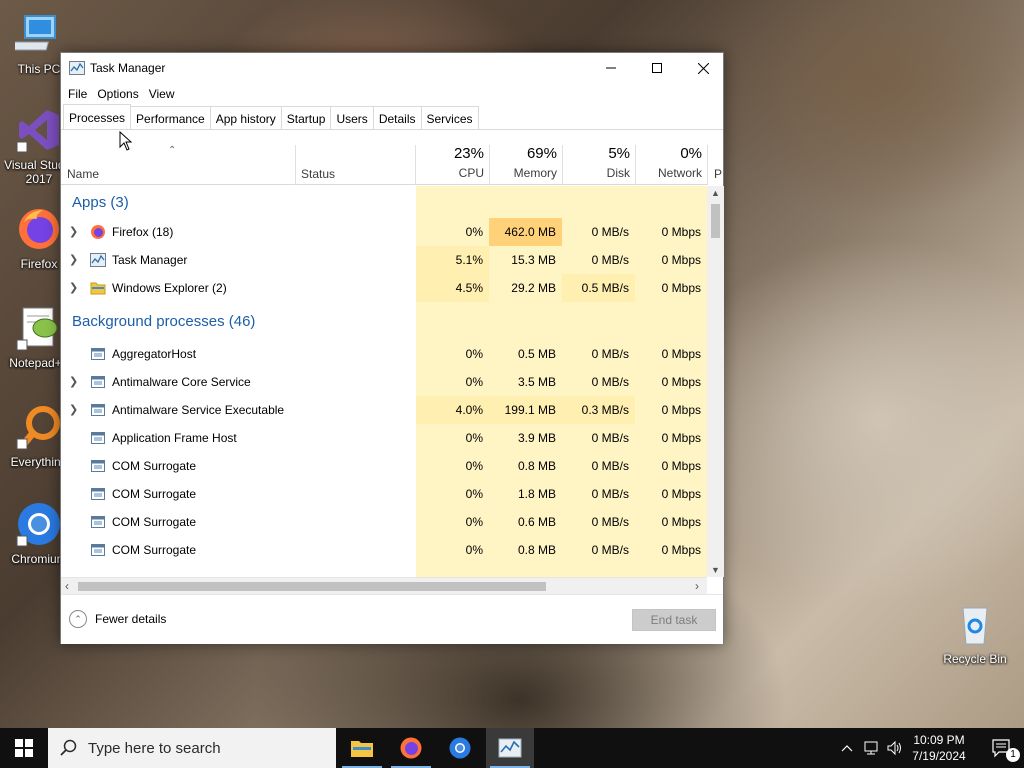 The height and width of the screenshot is (768, 1024). I want to click on notification-count-badge: 1, so click(1013, 755).